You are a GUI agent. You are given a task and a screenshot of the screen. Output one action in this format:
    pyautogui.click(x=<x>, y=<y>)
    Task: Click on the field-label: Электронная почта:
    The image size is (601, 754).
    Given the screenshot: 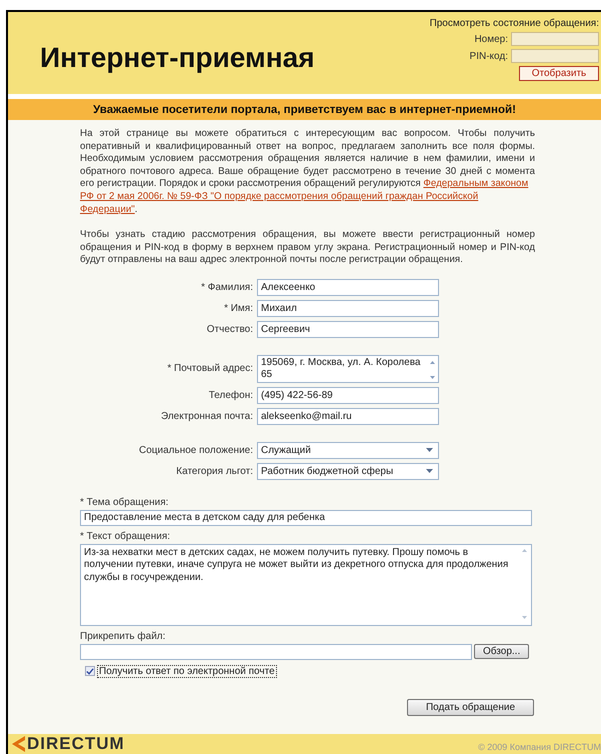 What is the action you would take?
    pyautogui.click(x=206, y=416)
    